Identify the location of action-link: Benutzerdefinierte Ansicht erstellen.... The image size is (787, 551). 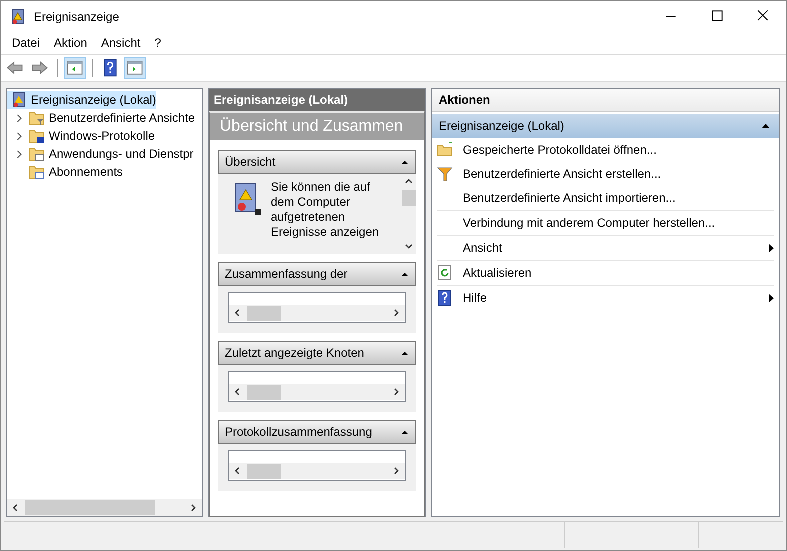
(562, 174).